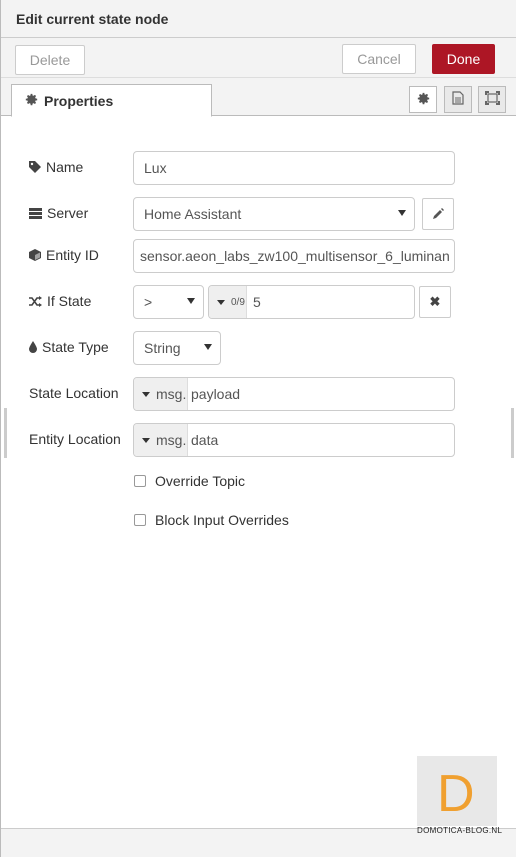  I want to click on tab-properties: Properties, so click(111, 100).